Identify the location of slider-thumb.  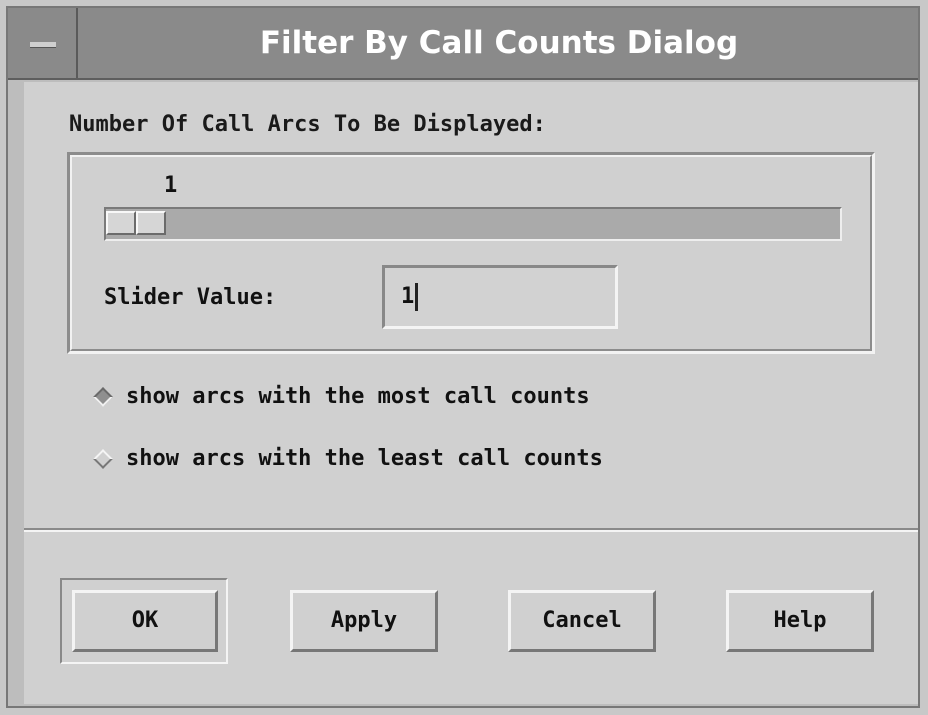
(143, 223).